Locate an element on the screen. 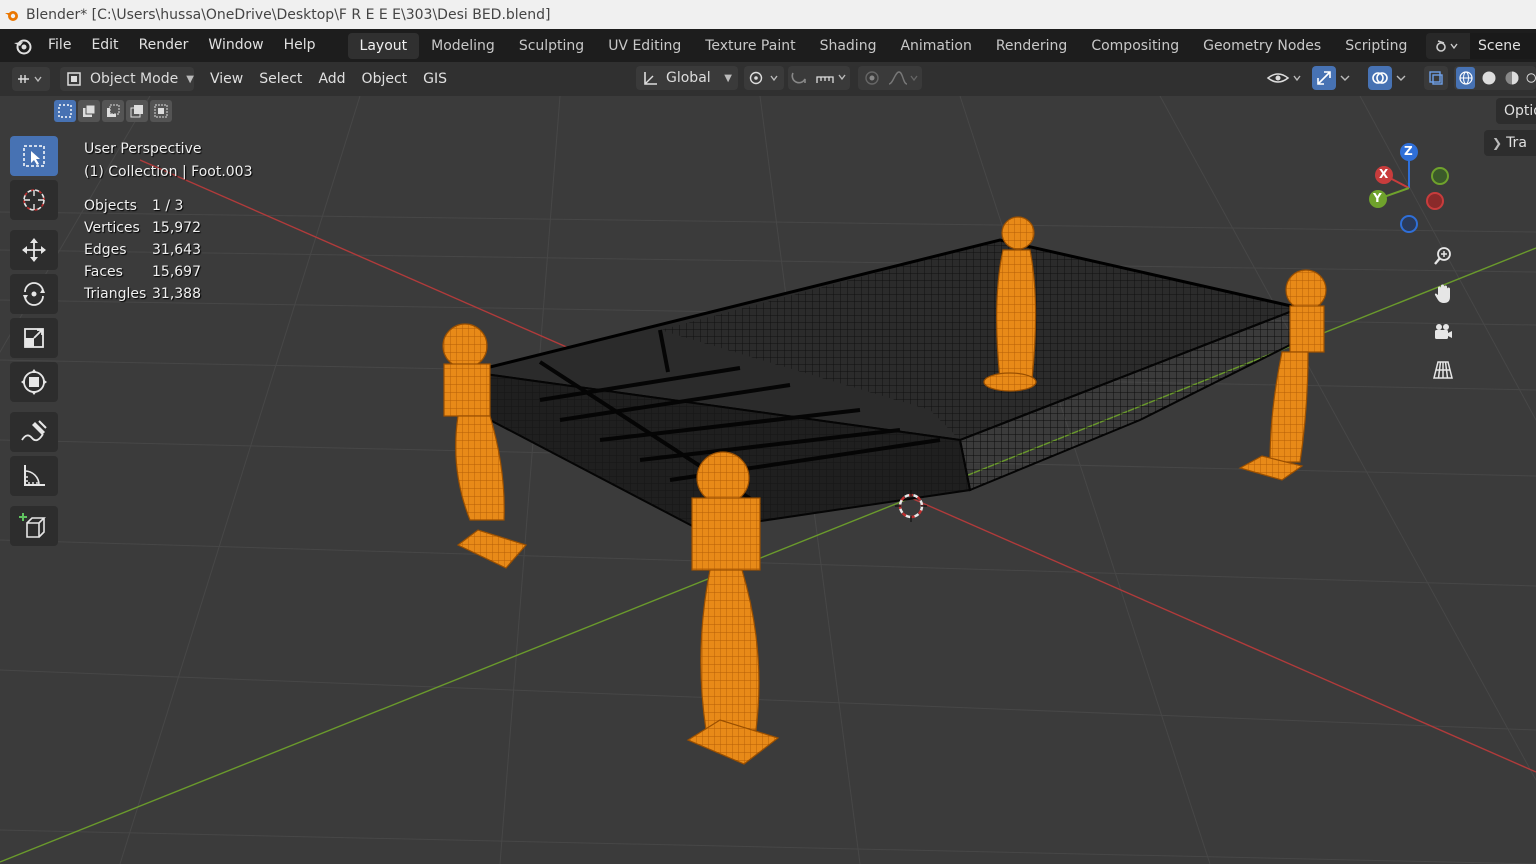 The height and width of the screenshot is (864, 1536). scene-icon is located at coordinates (1448, 45).